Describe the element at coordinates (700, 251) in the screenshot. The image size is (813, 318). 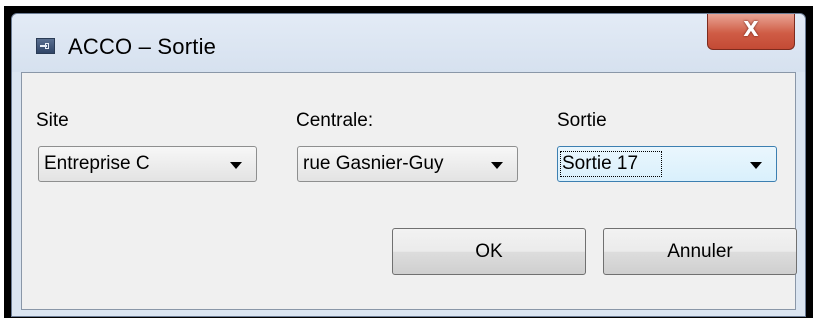
I see `cancel-button: Annuler` at that location.